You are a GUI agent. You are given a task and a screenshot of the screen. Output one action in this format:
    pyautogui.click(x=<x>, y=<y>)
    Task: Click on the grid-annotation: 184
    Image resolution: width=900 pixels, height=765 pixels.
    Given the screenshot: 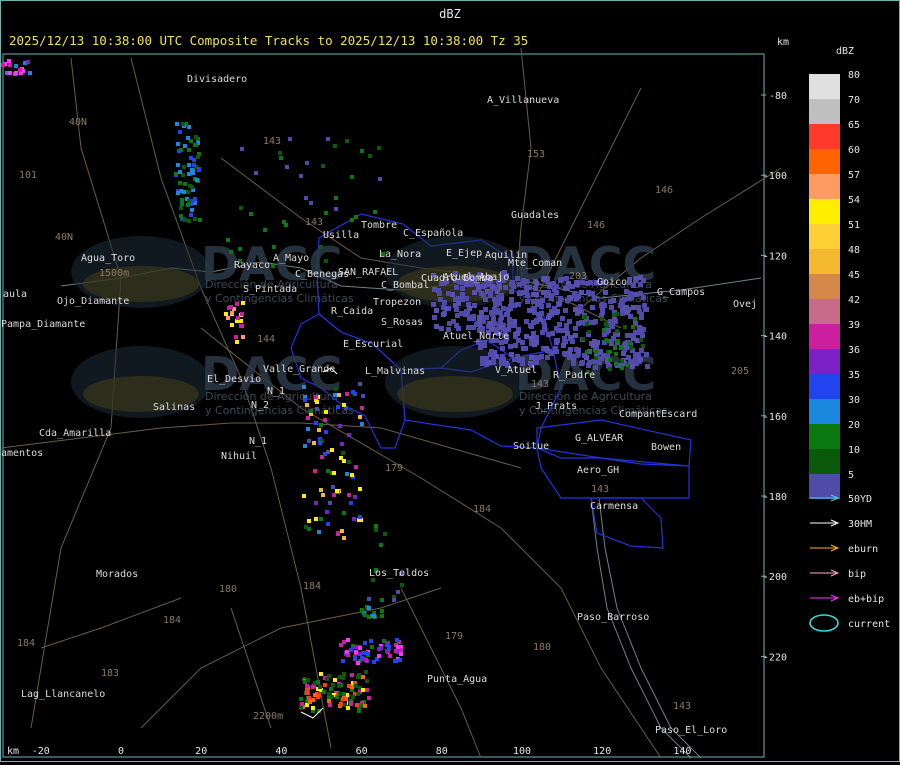 What is the action you would take?
    pyautogui.click(x=26, y=643)
    